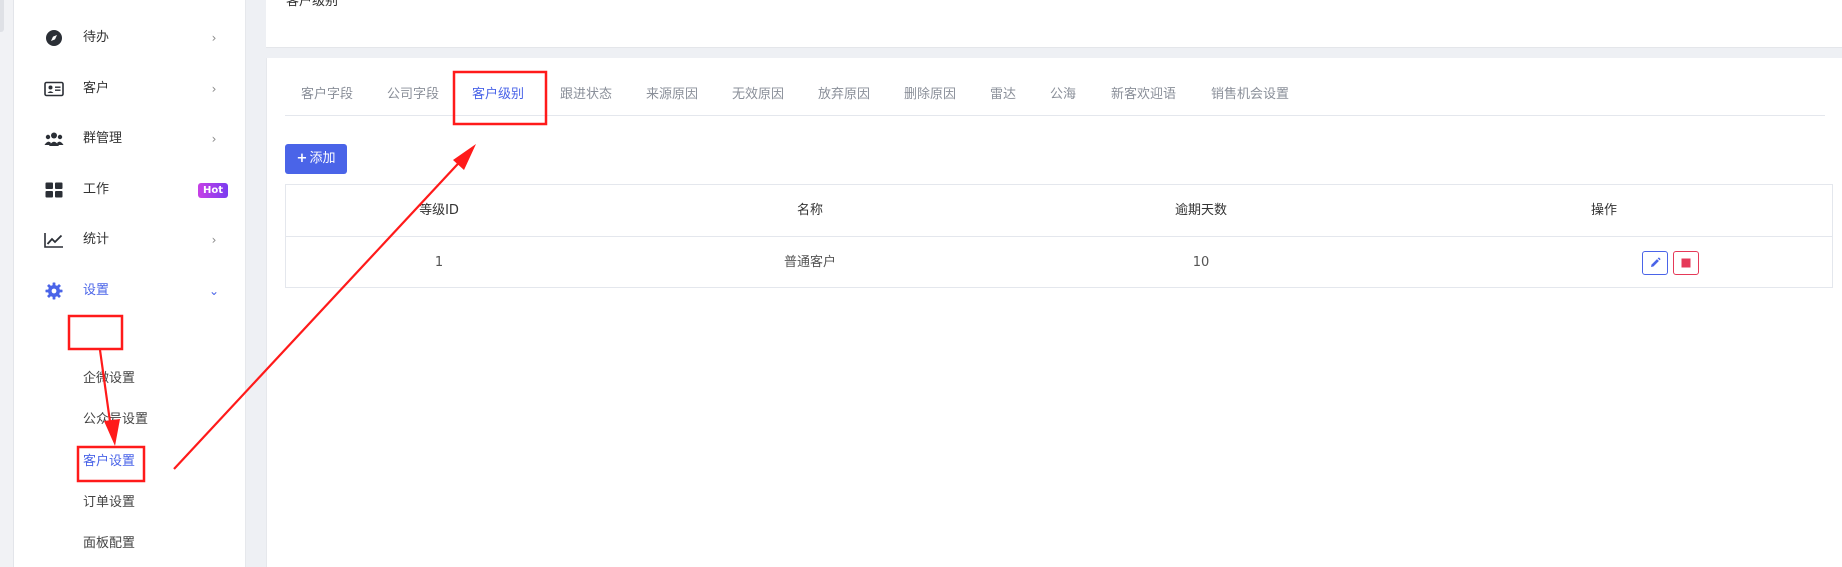  What do you see at coordinates (758, 97) in the screenshot?
I see `tab-invalid-reason: 无效原因` at bounding box center [758, 97].